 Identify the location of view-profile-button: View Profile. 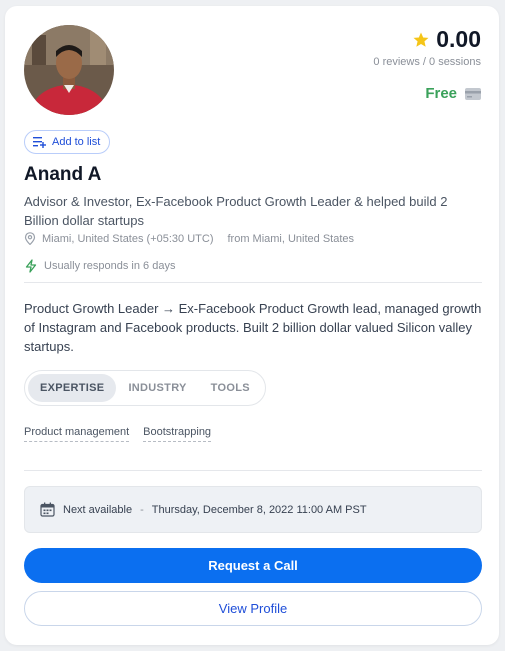
(253, 608).